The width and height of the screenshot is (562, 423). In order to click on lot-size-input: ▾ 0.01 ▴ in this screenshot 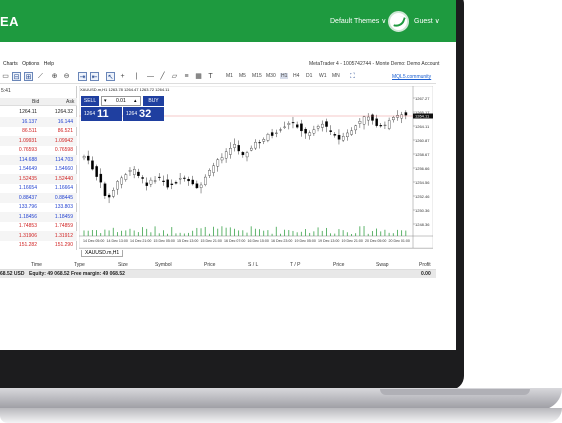, I will do `click(121, 101)`.